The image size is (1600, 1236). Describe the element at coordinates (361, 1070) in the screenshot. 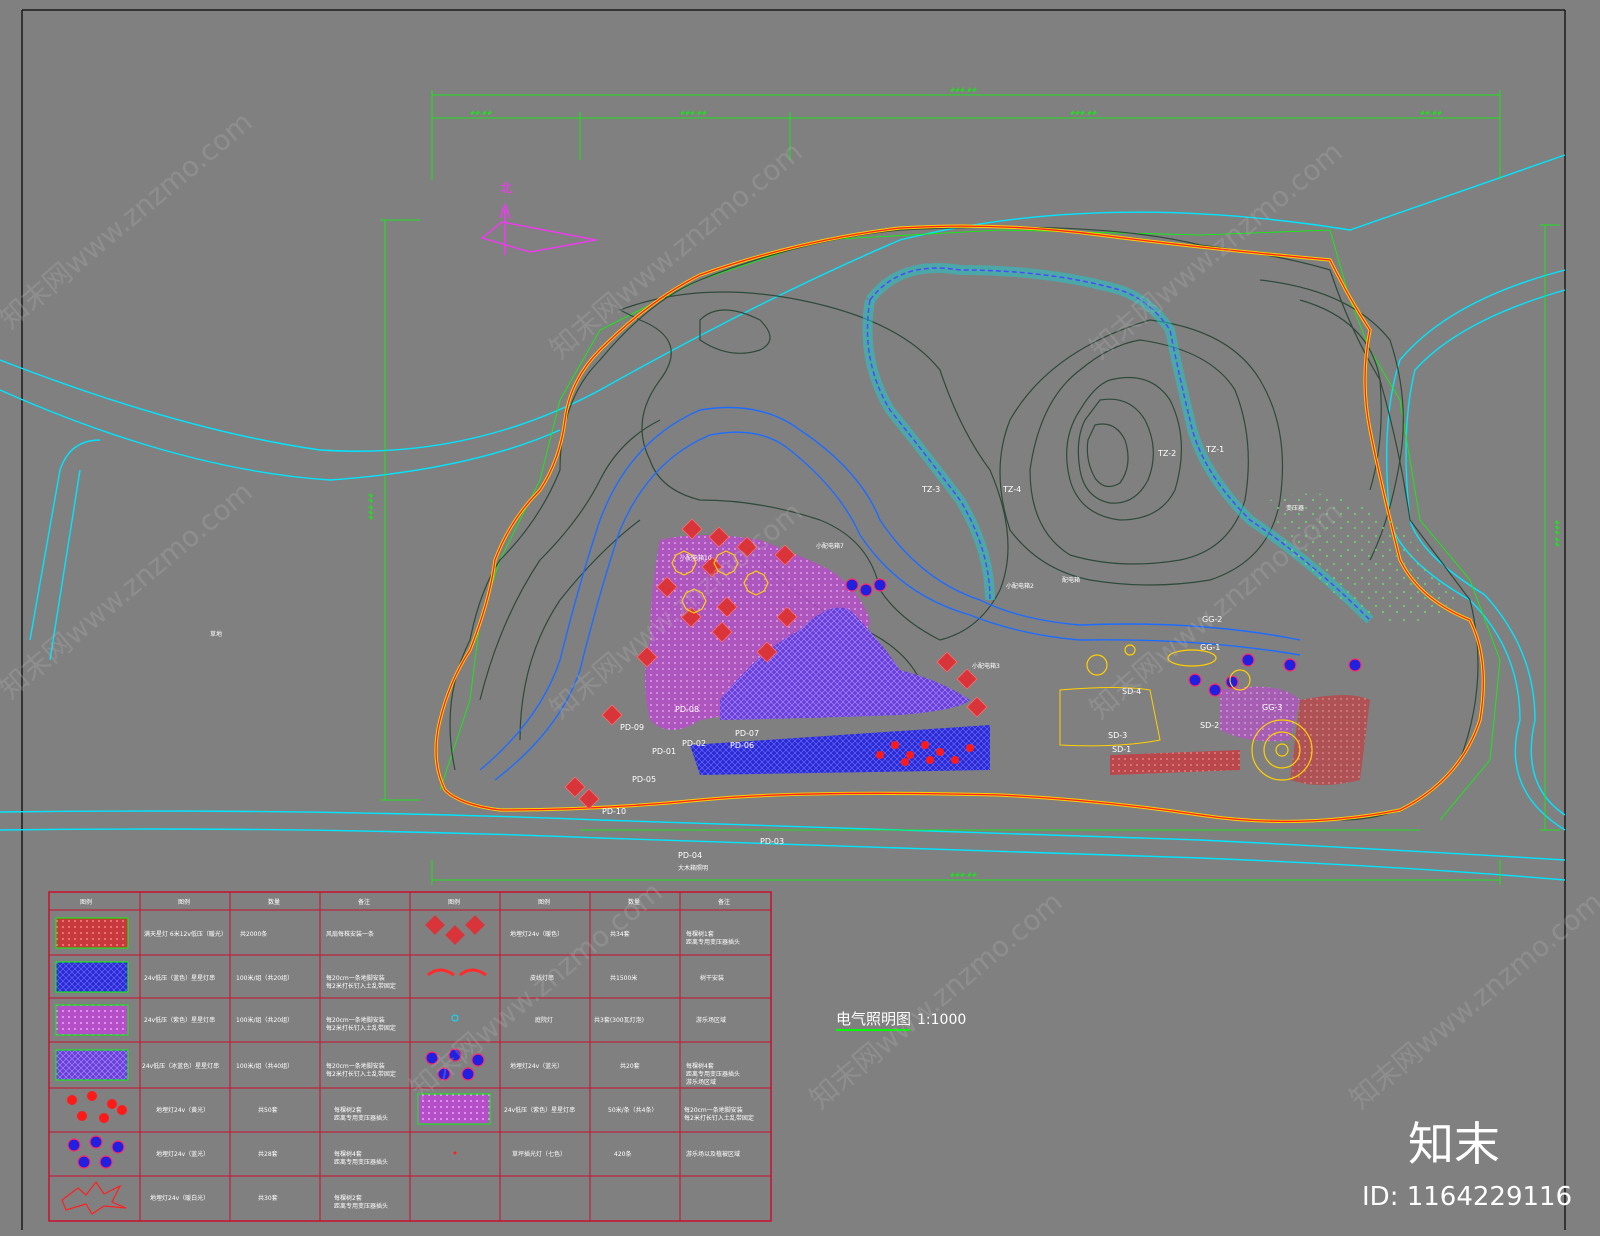

I see `row4-note: 每20cm一条地脚安装每2米打长钉入土乱带固定` at that location.